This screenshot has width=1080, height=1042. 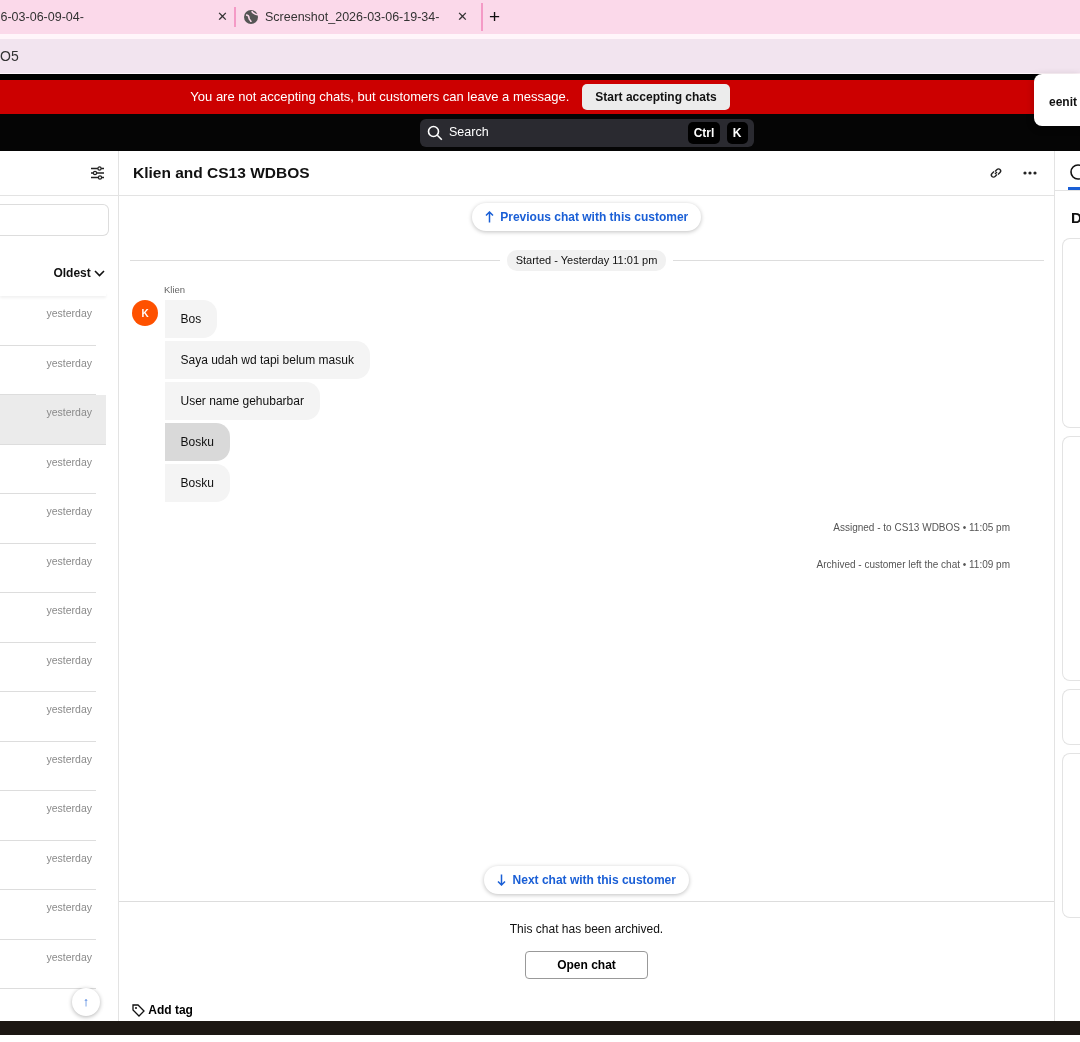 I want to click on details-card, so click(x=1071, y=716).